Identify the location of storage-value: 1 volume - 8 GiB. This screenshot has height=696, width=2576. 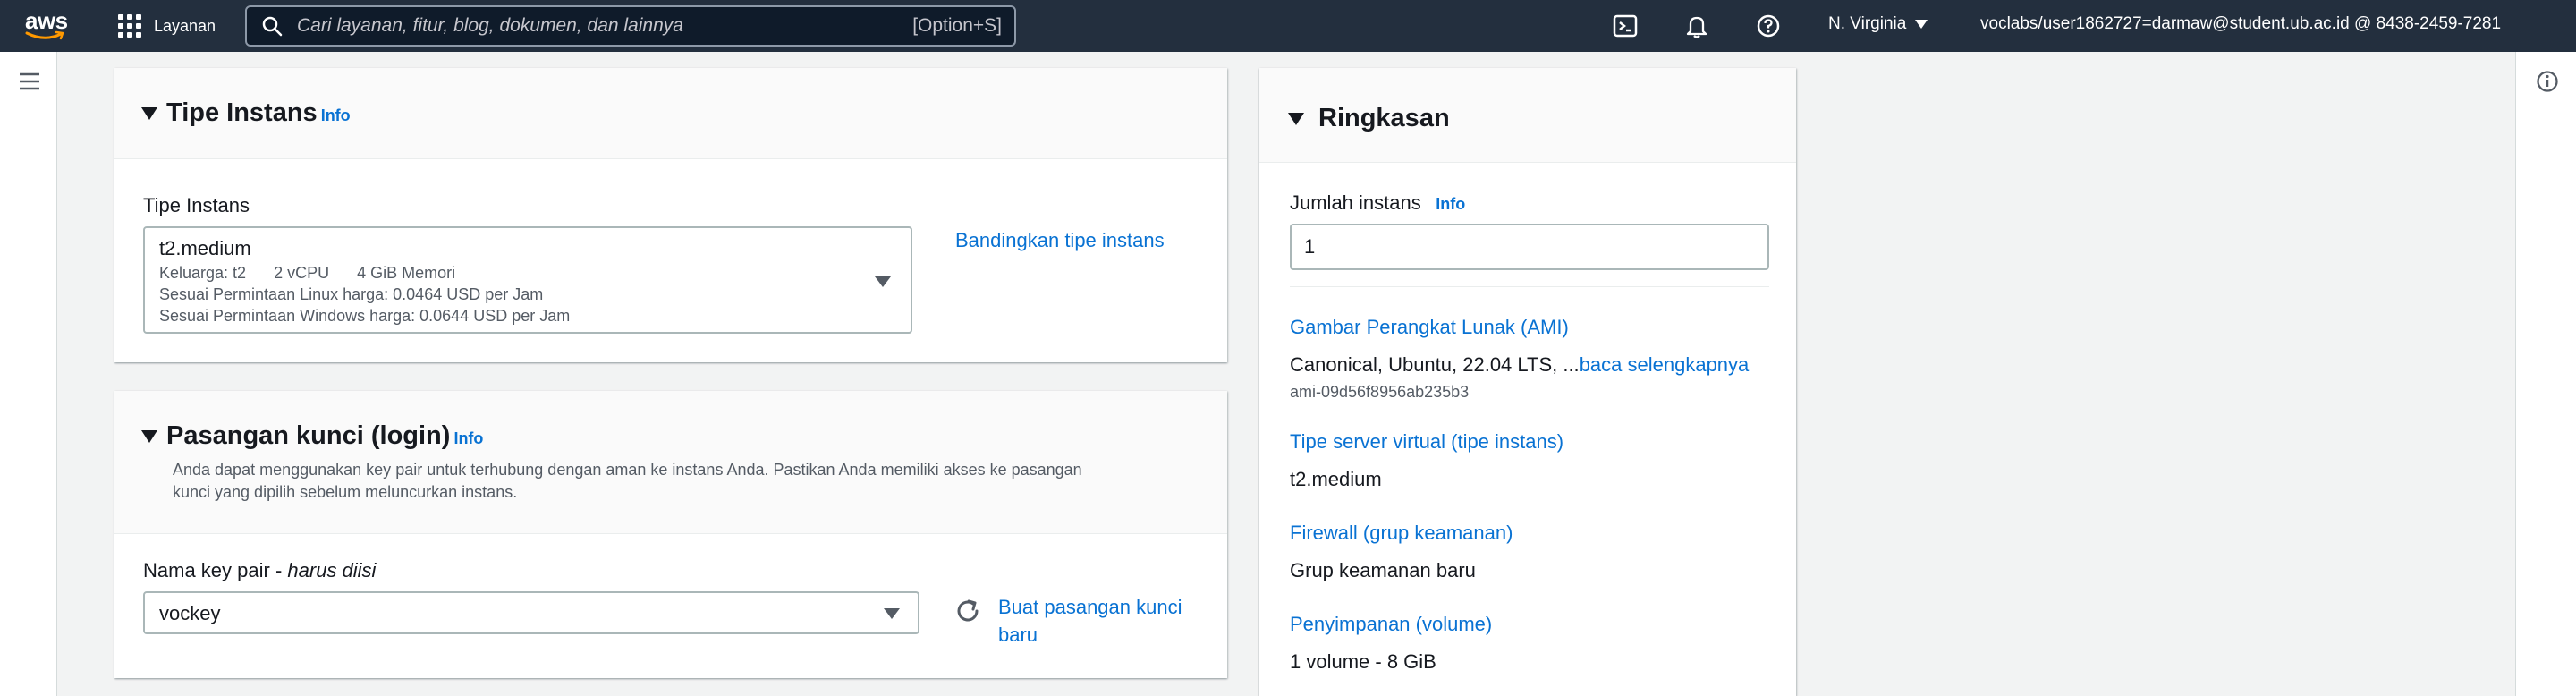
(1363, 661).